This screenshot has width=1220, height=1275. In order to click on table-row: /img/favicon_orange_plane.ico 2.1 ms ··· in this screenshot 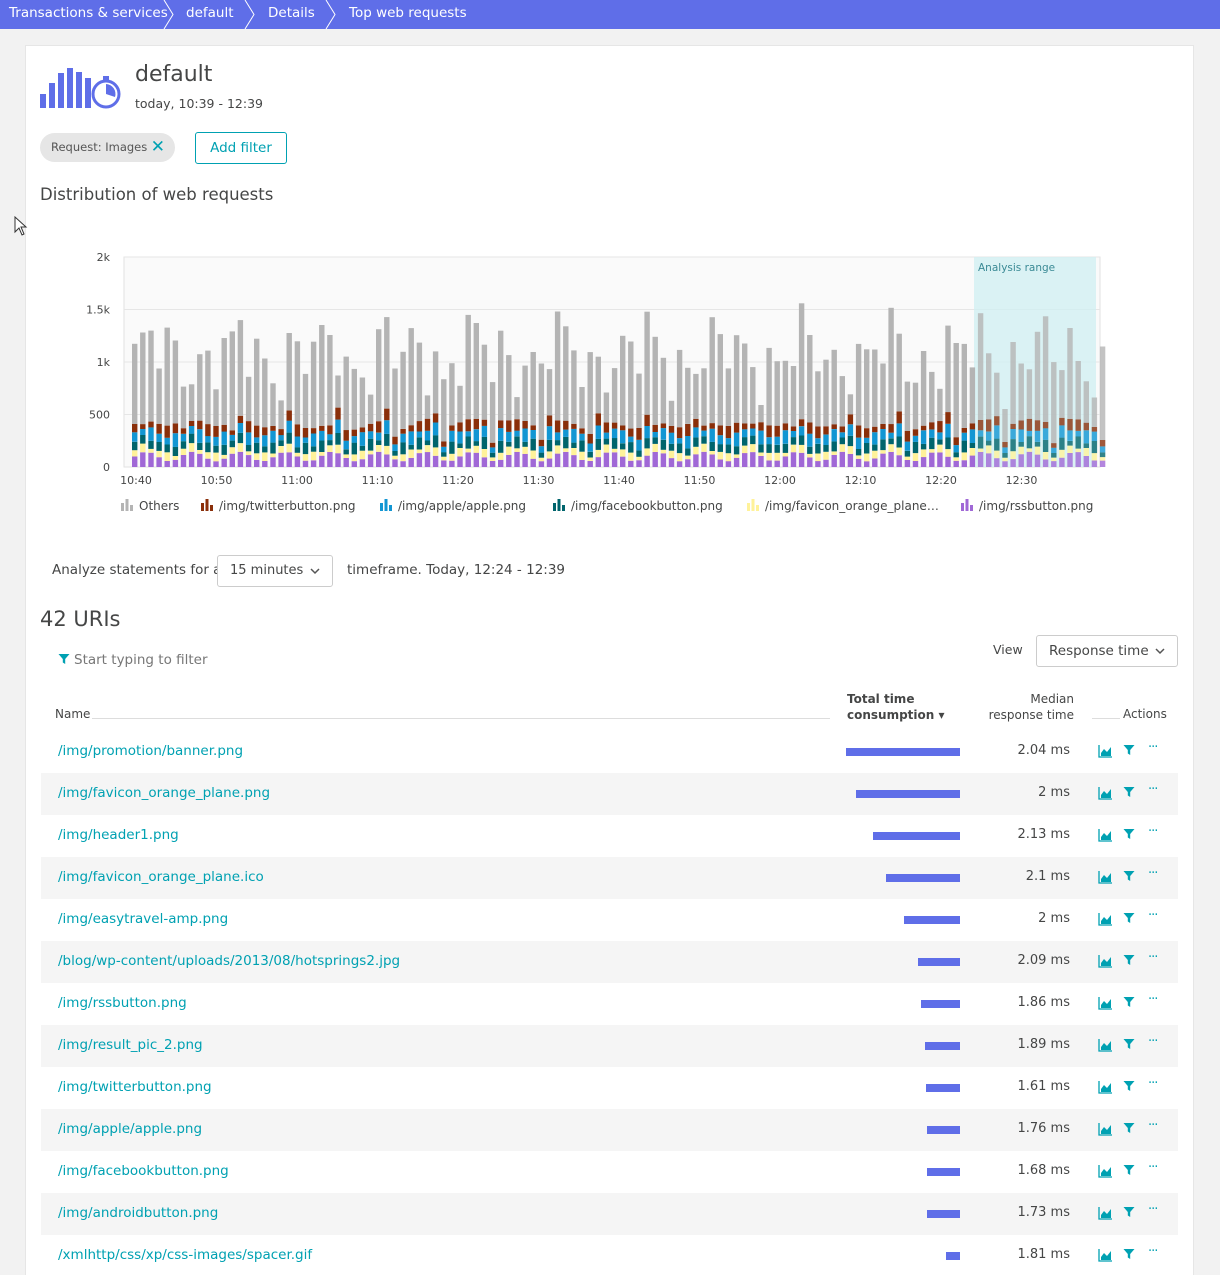, I will do `click(609, 878)`.